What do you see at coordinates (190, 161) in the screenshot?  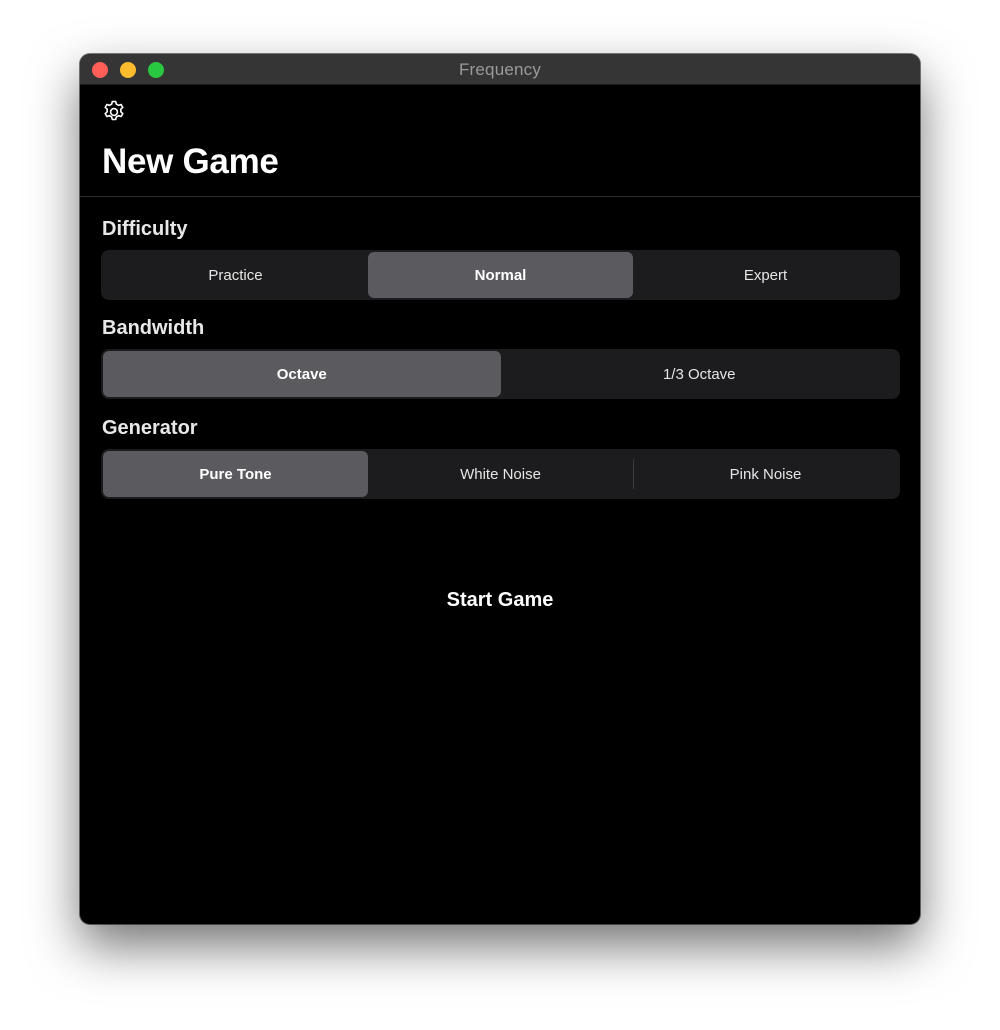 I see `page-title: New Game` at bounding box center [190, 161].